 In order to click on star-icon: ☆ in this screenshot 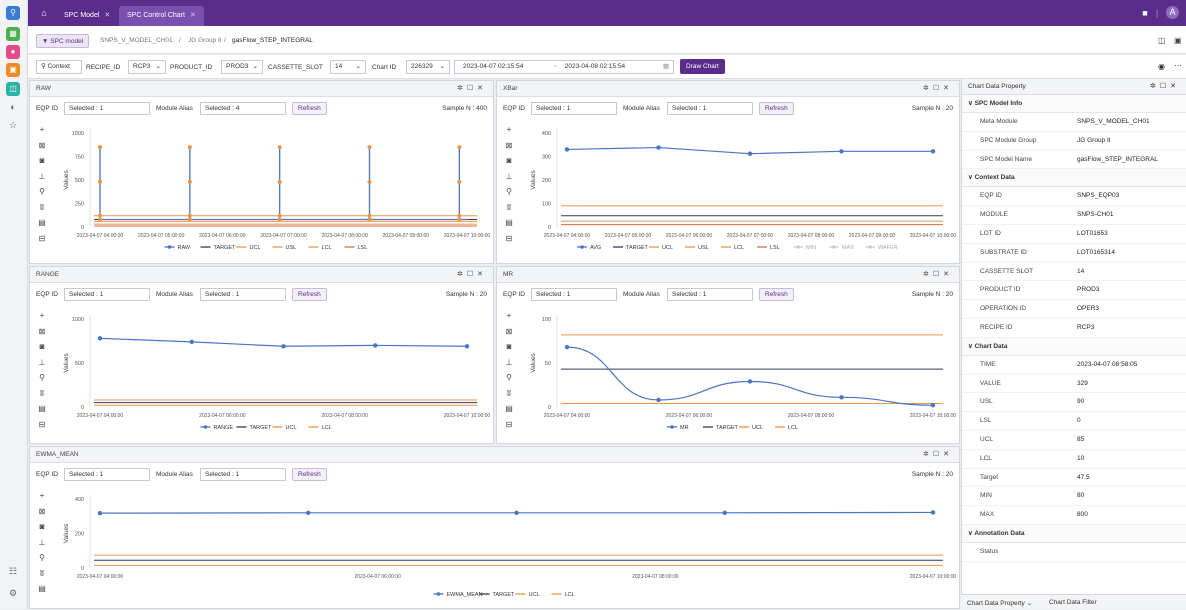, I will do `click(13, 125)`.